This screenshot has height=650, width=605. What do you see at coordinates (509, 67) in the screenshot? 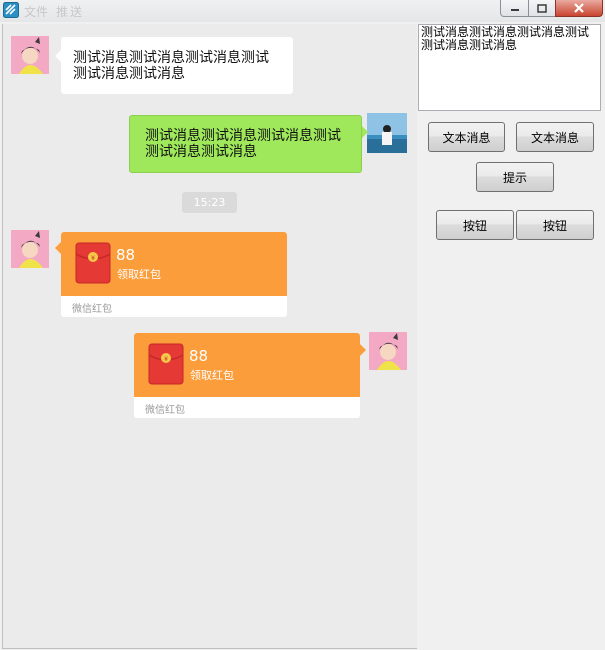
I see `message-textbox: 测试消息测试消息测试消息测试测试消息测试消息` at bounding box center [509, 67].